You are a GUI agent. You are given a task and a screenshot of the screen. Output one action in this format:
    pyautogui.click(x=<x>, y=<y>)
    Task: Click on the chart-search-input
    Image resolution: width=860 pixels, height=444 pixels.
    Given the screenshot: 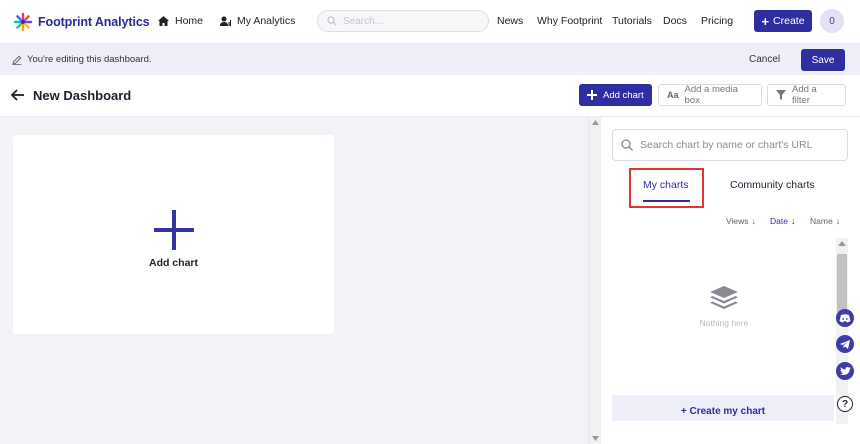 What is the action you would take?
    pyautogui.click(x=740, y=145)
    